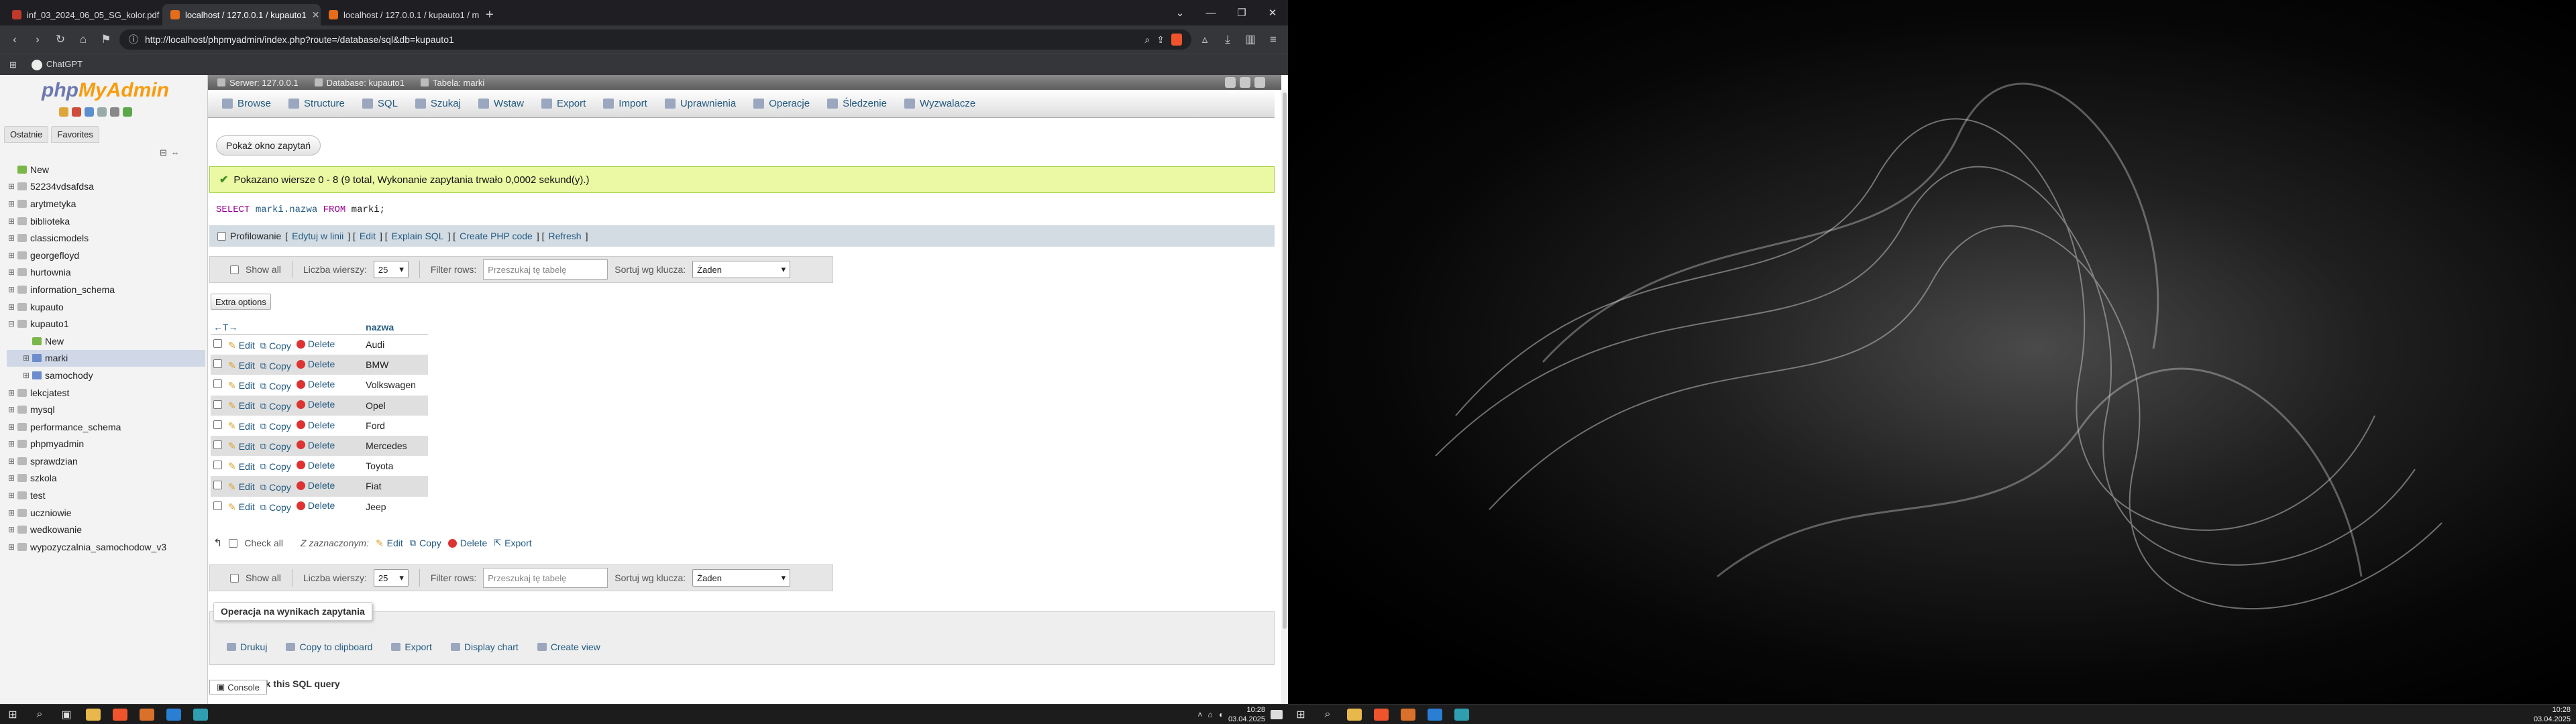  Describe the element at coordinates (106, 479) in the screenshot. I see `tree-item-database: ⊞ szkola` at that location.